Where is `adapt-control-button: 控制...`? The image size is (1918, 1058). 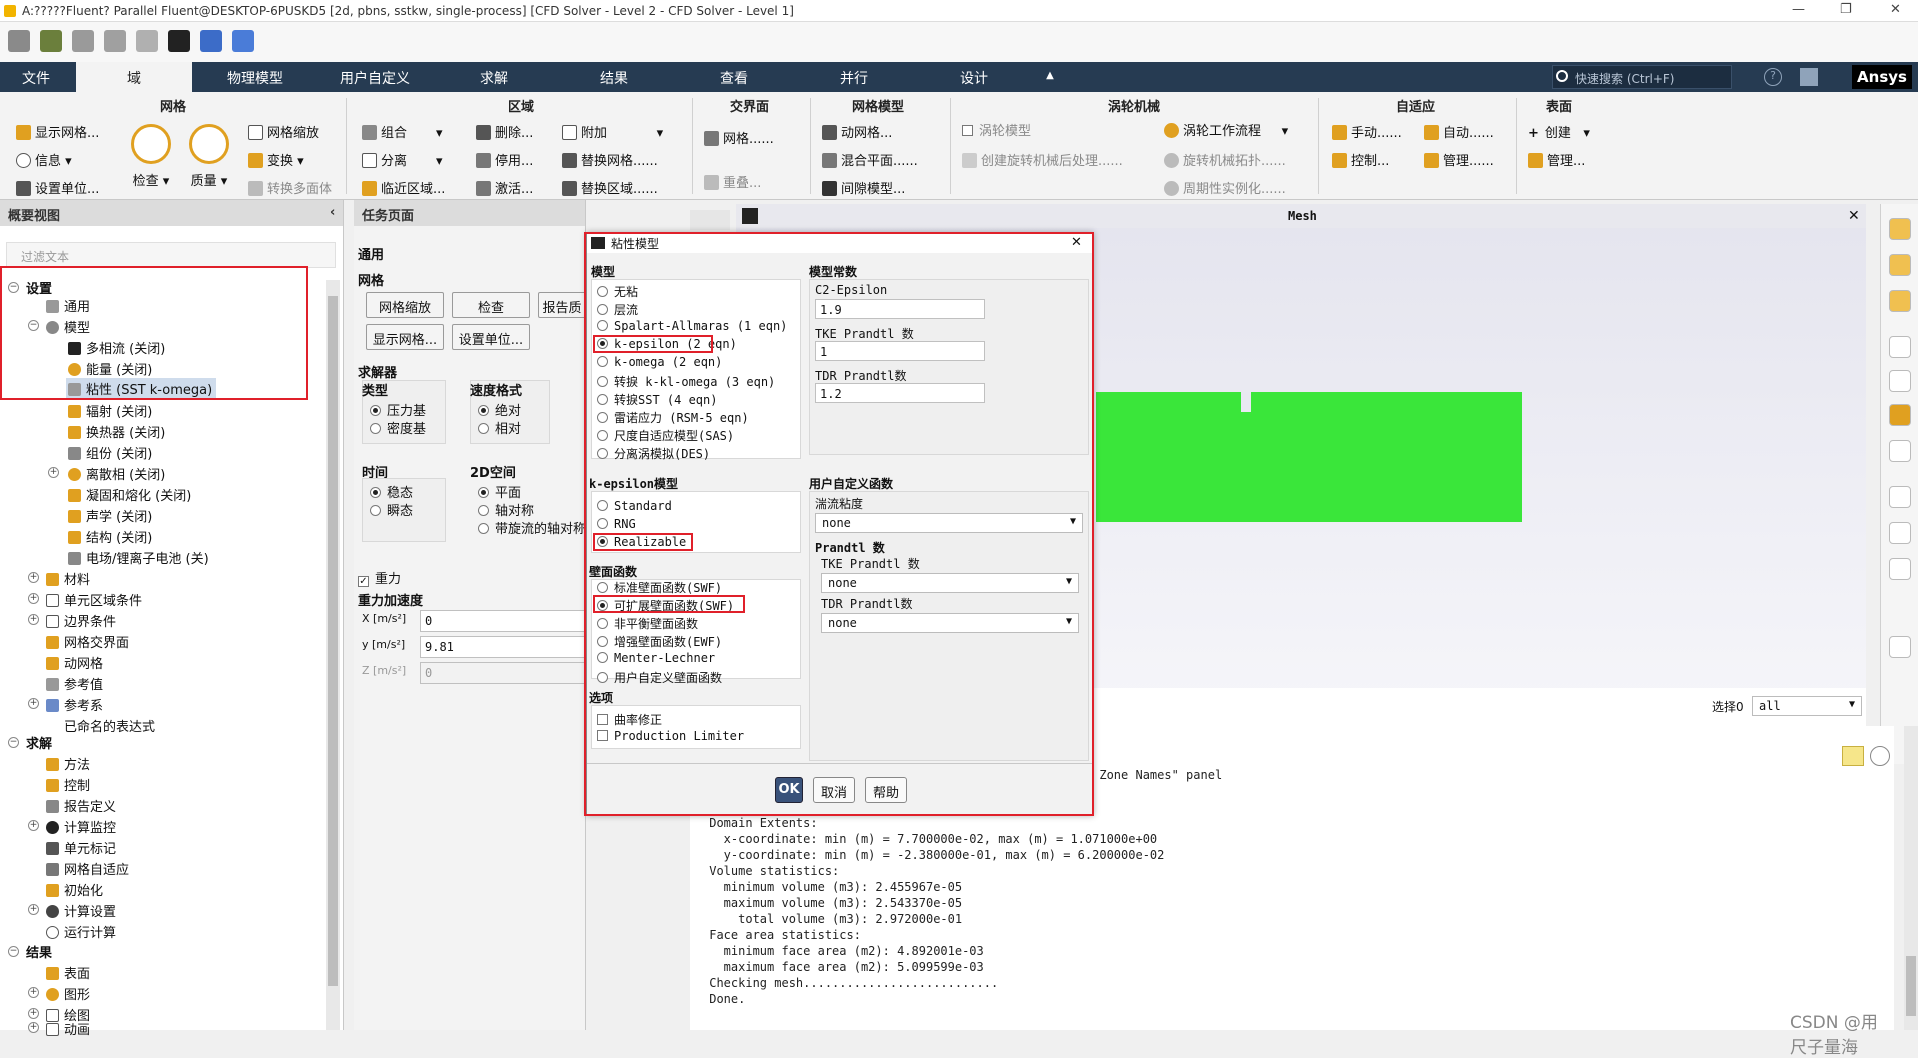
adapt-control-button: 控制... is located at coordinates (1360, 159).